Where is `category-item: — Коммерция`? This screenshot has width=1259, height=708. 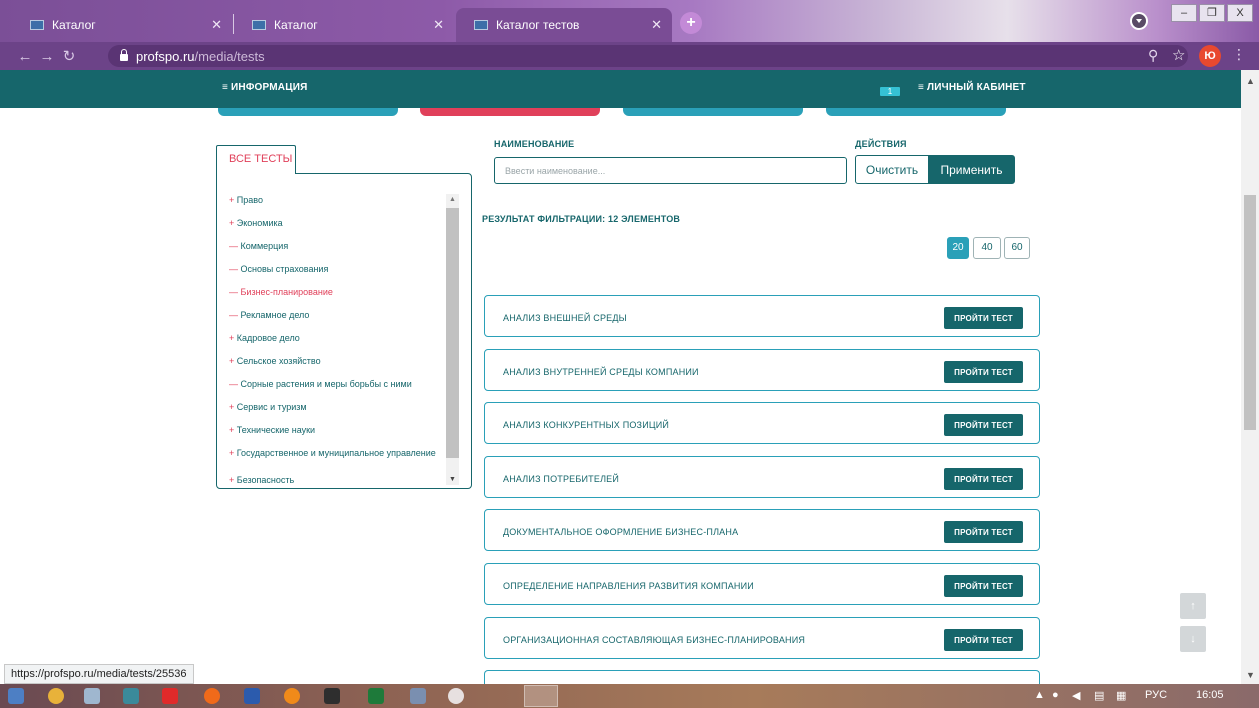 category-item: — Коммерция is located at coordinates (334, 251).